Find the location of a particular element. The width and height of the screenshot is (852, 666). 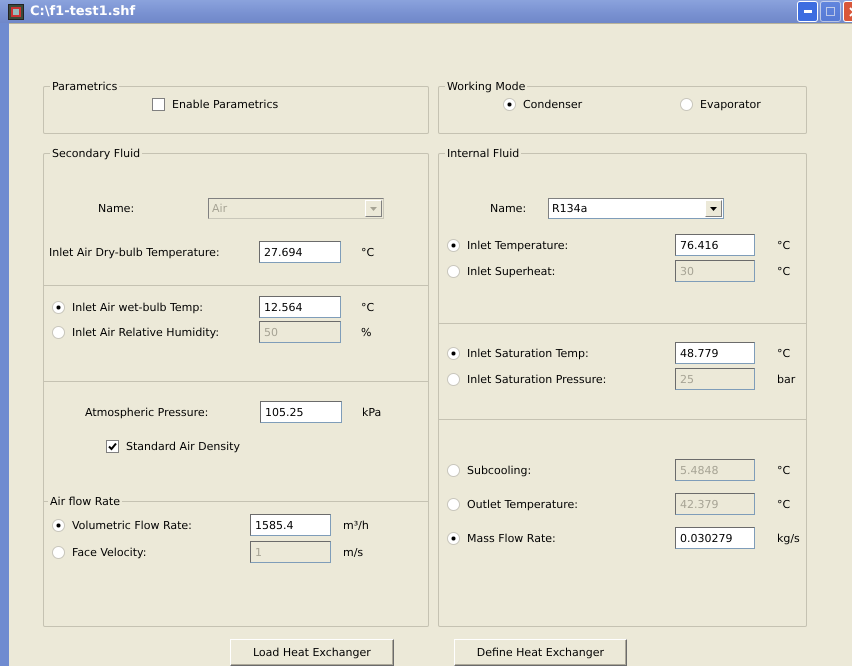

unit-label: bar is located at coordinates (786, 379).